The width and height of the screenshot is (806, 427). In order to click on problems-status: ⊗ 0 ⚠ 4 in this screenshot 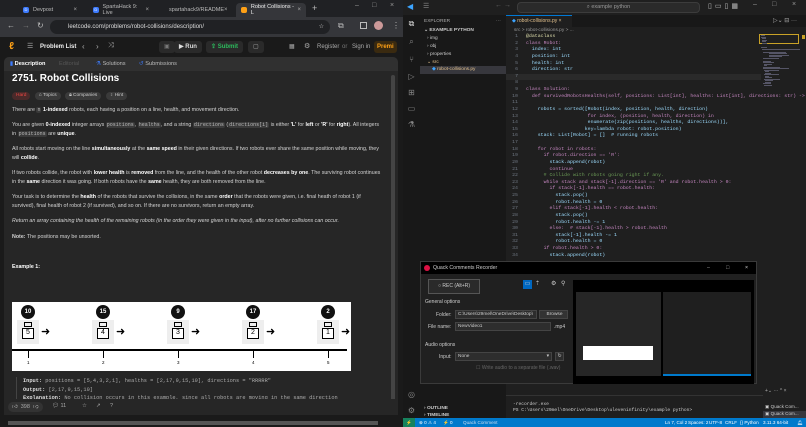, I will do `click(427, 422)`.